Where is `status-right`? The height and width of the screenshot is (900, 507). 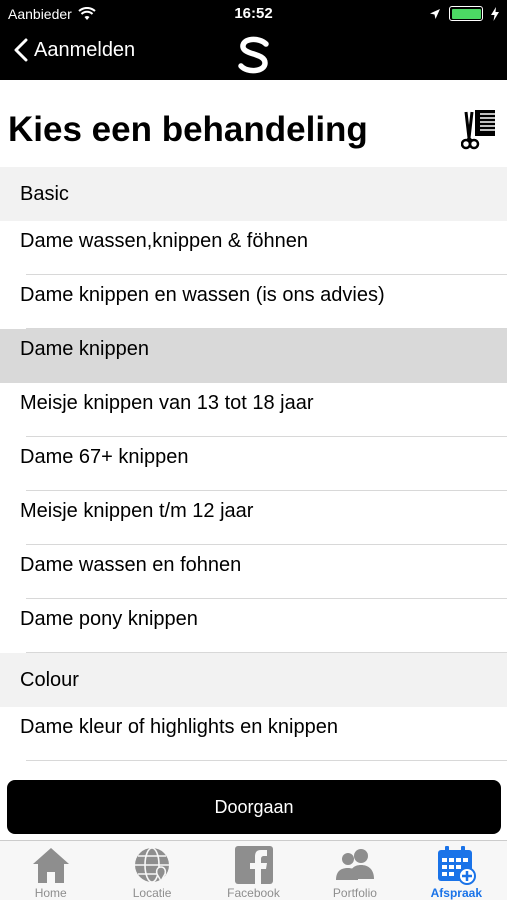
status-right is located at coordinates (464, 13).